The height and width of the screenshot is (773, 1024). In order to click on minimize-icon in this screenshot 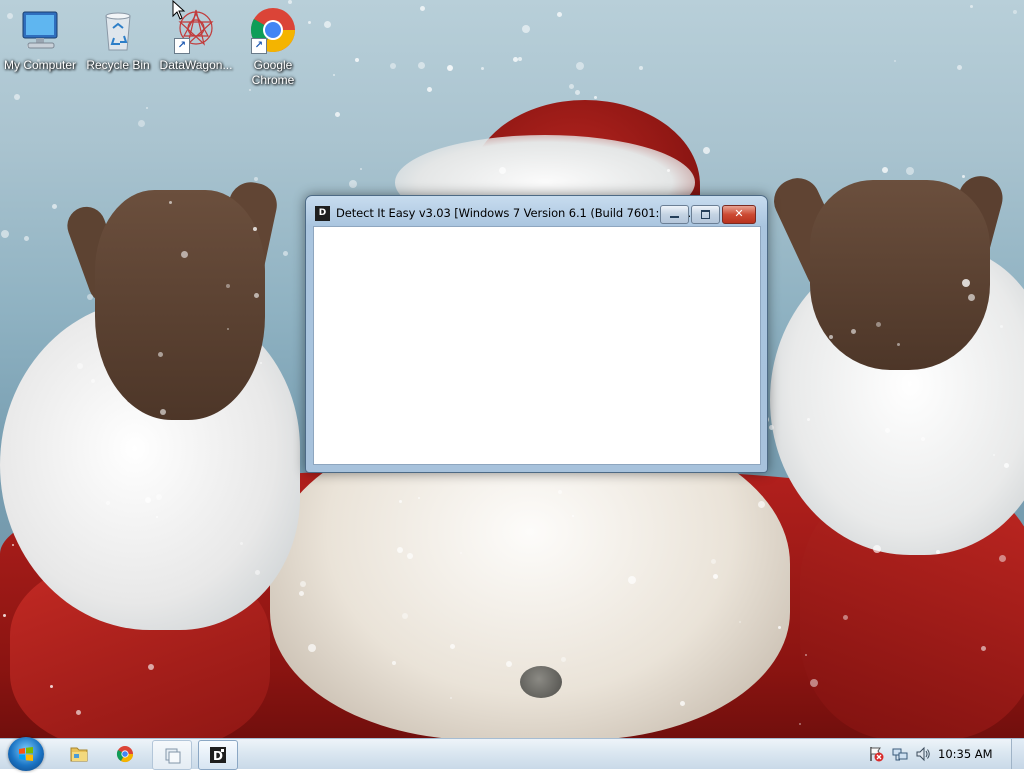, I will do `click(674, 214)`.